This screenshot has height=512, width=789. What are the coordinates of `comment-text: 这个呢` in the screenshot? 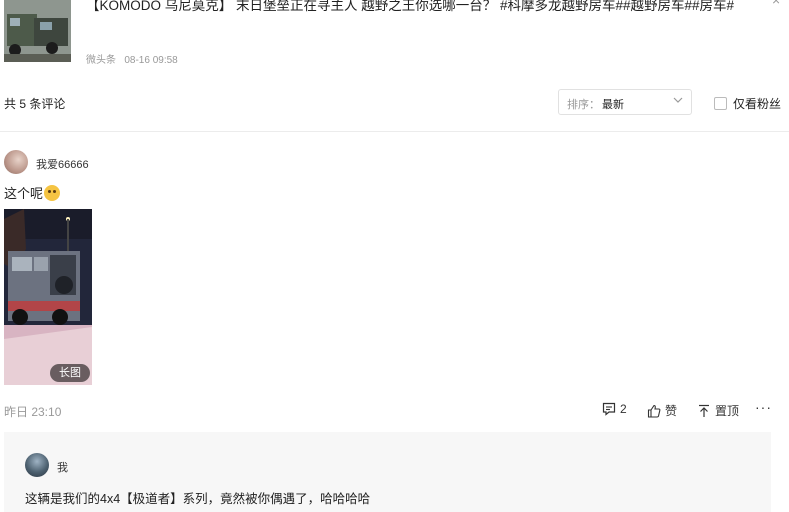 It's located at (24, 193).